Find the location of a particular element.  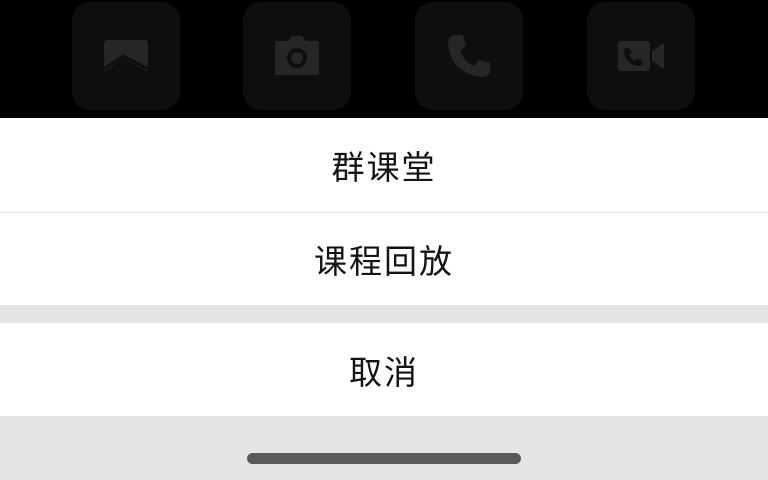

phone-icon is located at coordinates (469, 56).